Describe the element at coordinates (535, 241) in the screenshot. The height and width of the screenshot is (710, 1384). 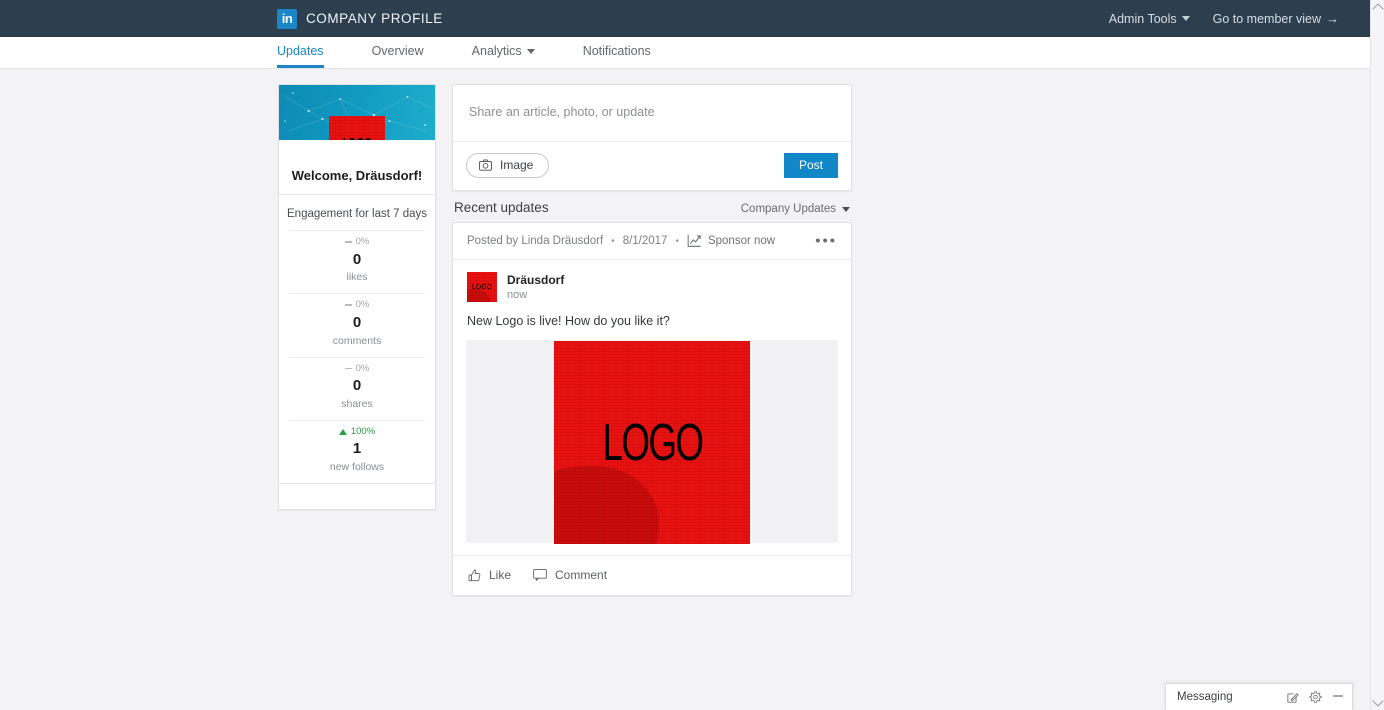
I see `post-author-byline: Posted by Linda Dräusdorf` at that location.